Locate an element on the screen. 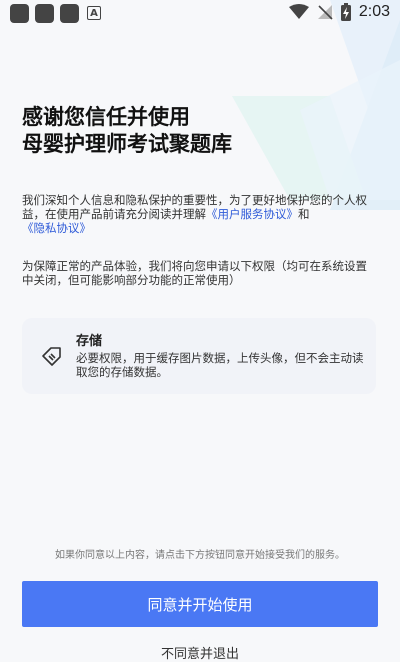 The height and width of the screenshot is (662, 400). disagree-and-exit-link: 不同意并退出 is located at coordinates (200, 652).